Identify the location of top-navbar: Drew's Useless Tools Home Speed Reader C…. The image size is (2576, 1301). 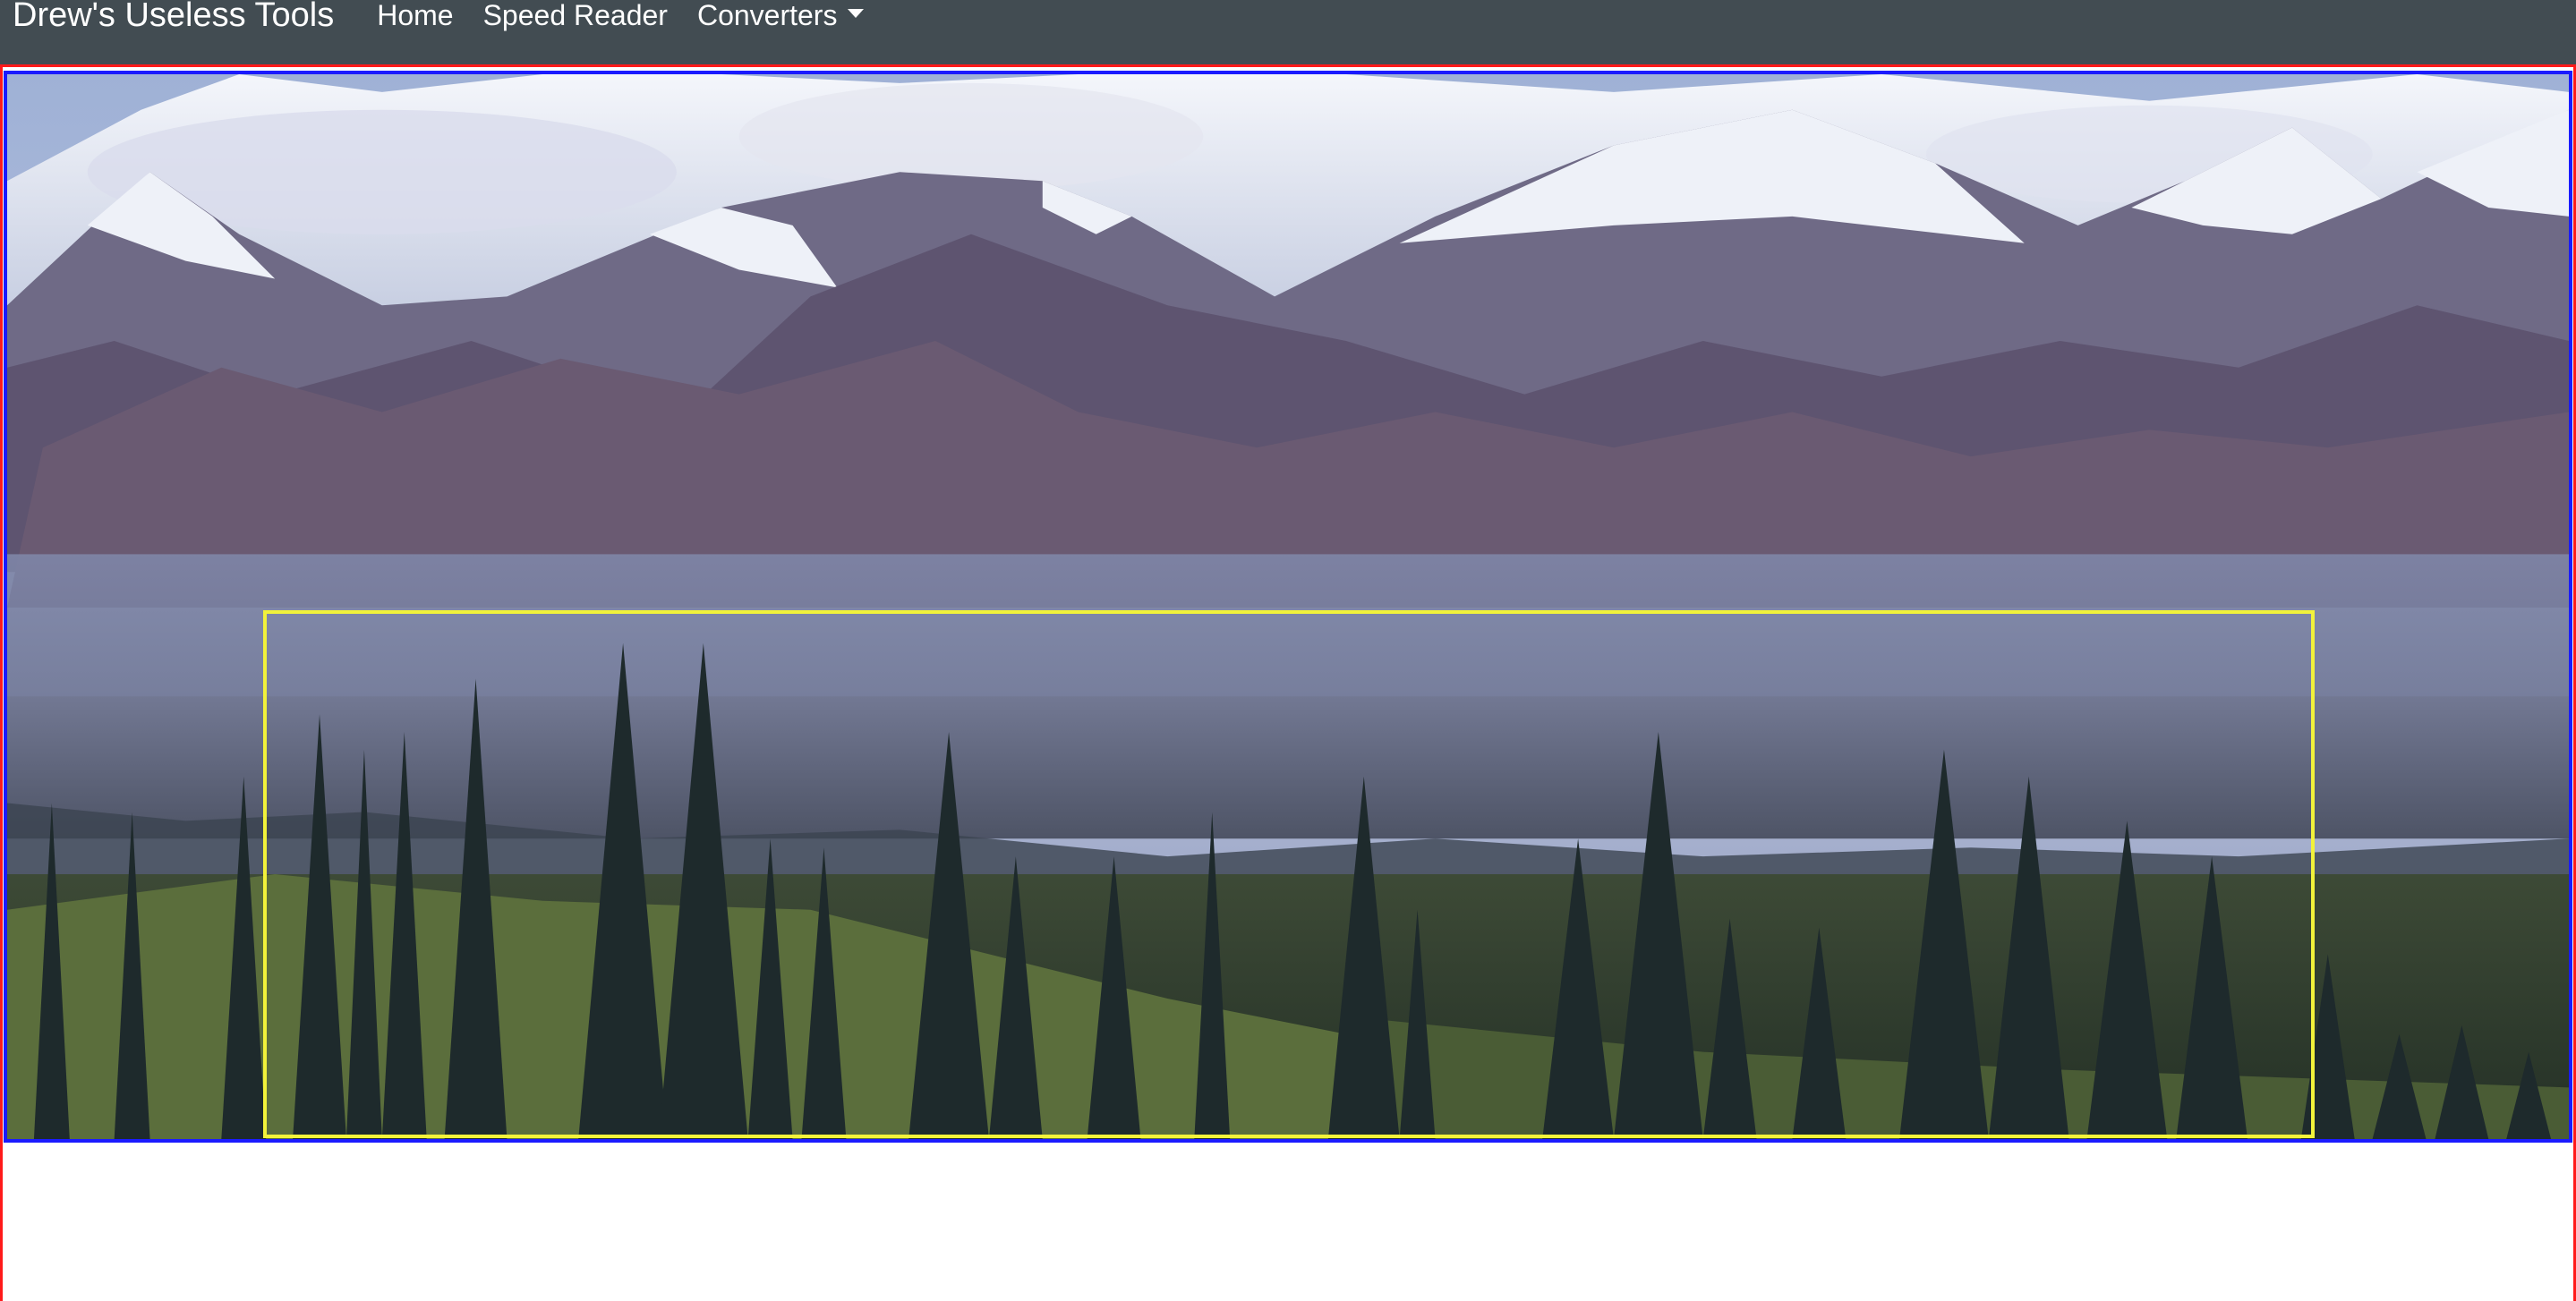
(1288, 32).